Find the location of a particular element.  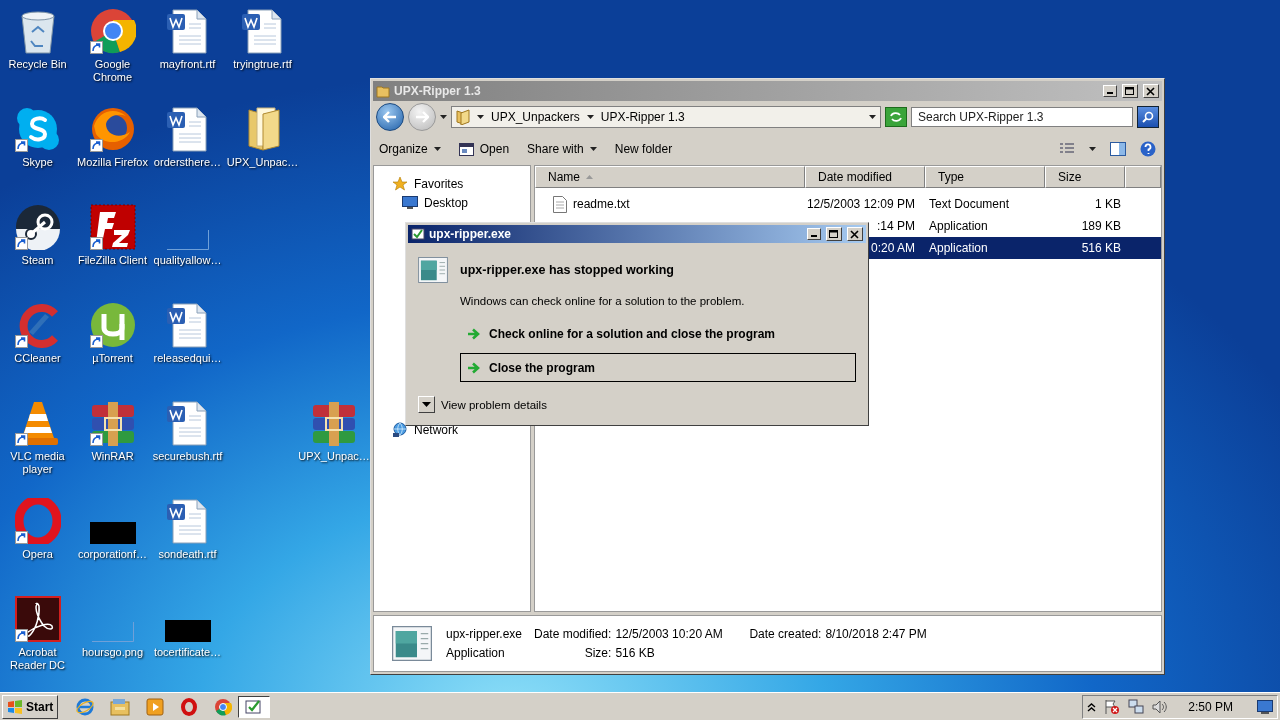

flag-alert-icon is located at coordinates (1112, 706).